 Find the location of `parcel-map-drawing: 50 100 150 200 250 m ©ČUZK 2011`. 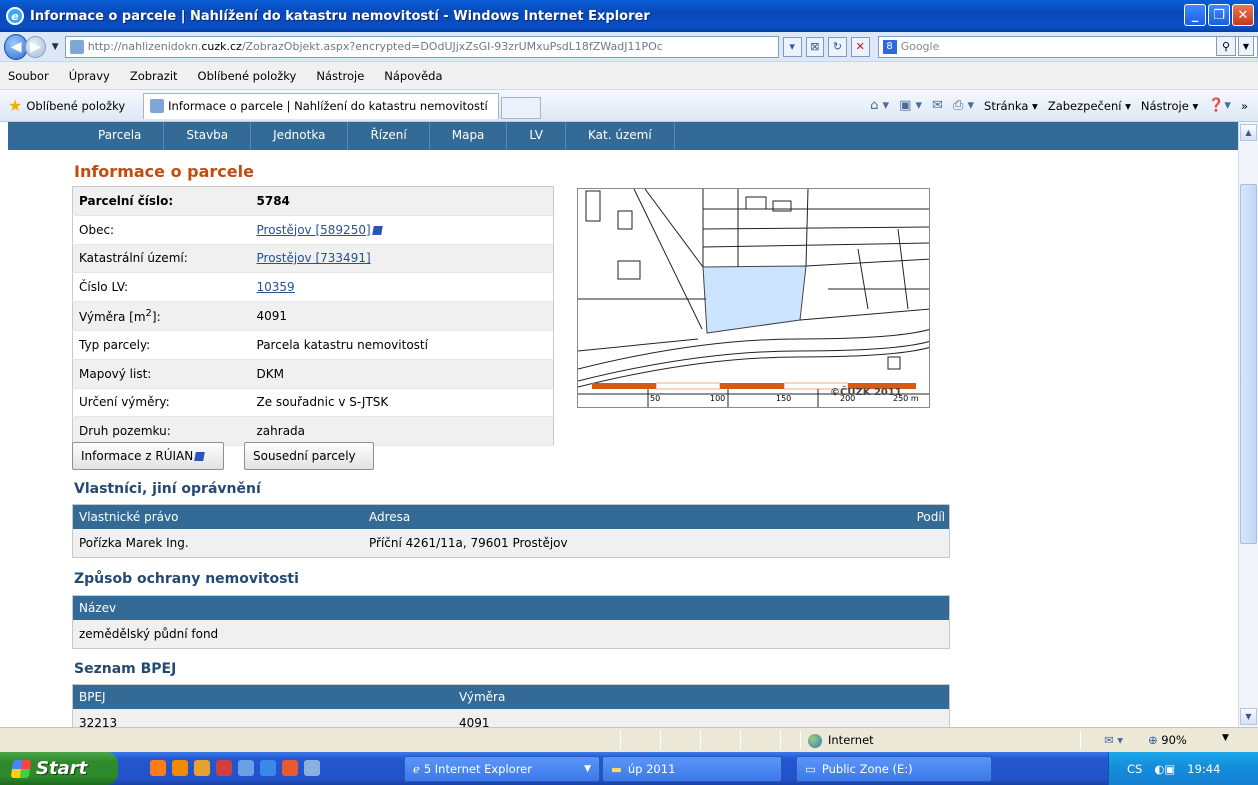

parcel-map-drawing: 50 100 150 200 250 m ©ČUZK 2011 is located at coordinates (753, 298).